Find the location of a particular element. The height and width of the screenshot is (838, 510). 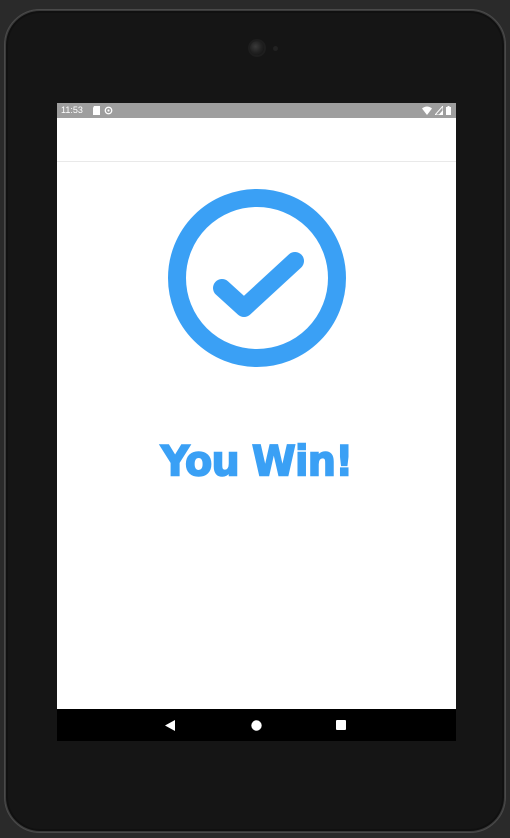

recents-icon is located at coordinates (341, 725).